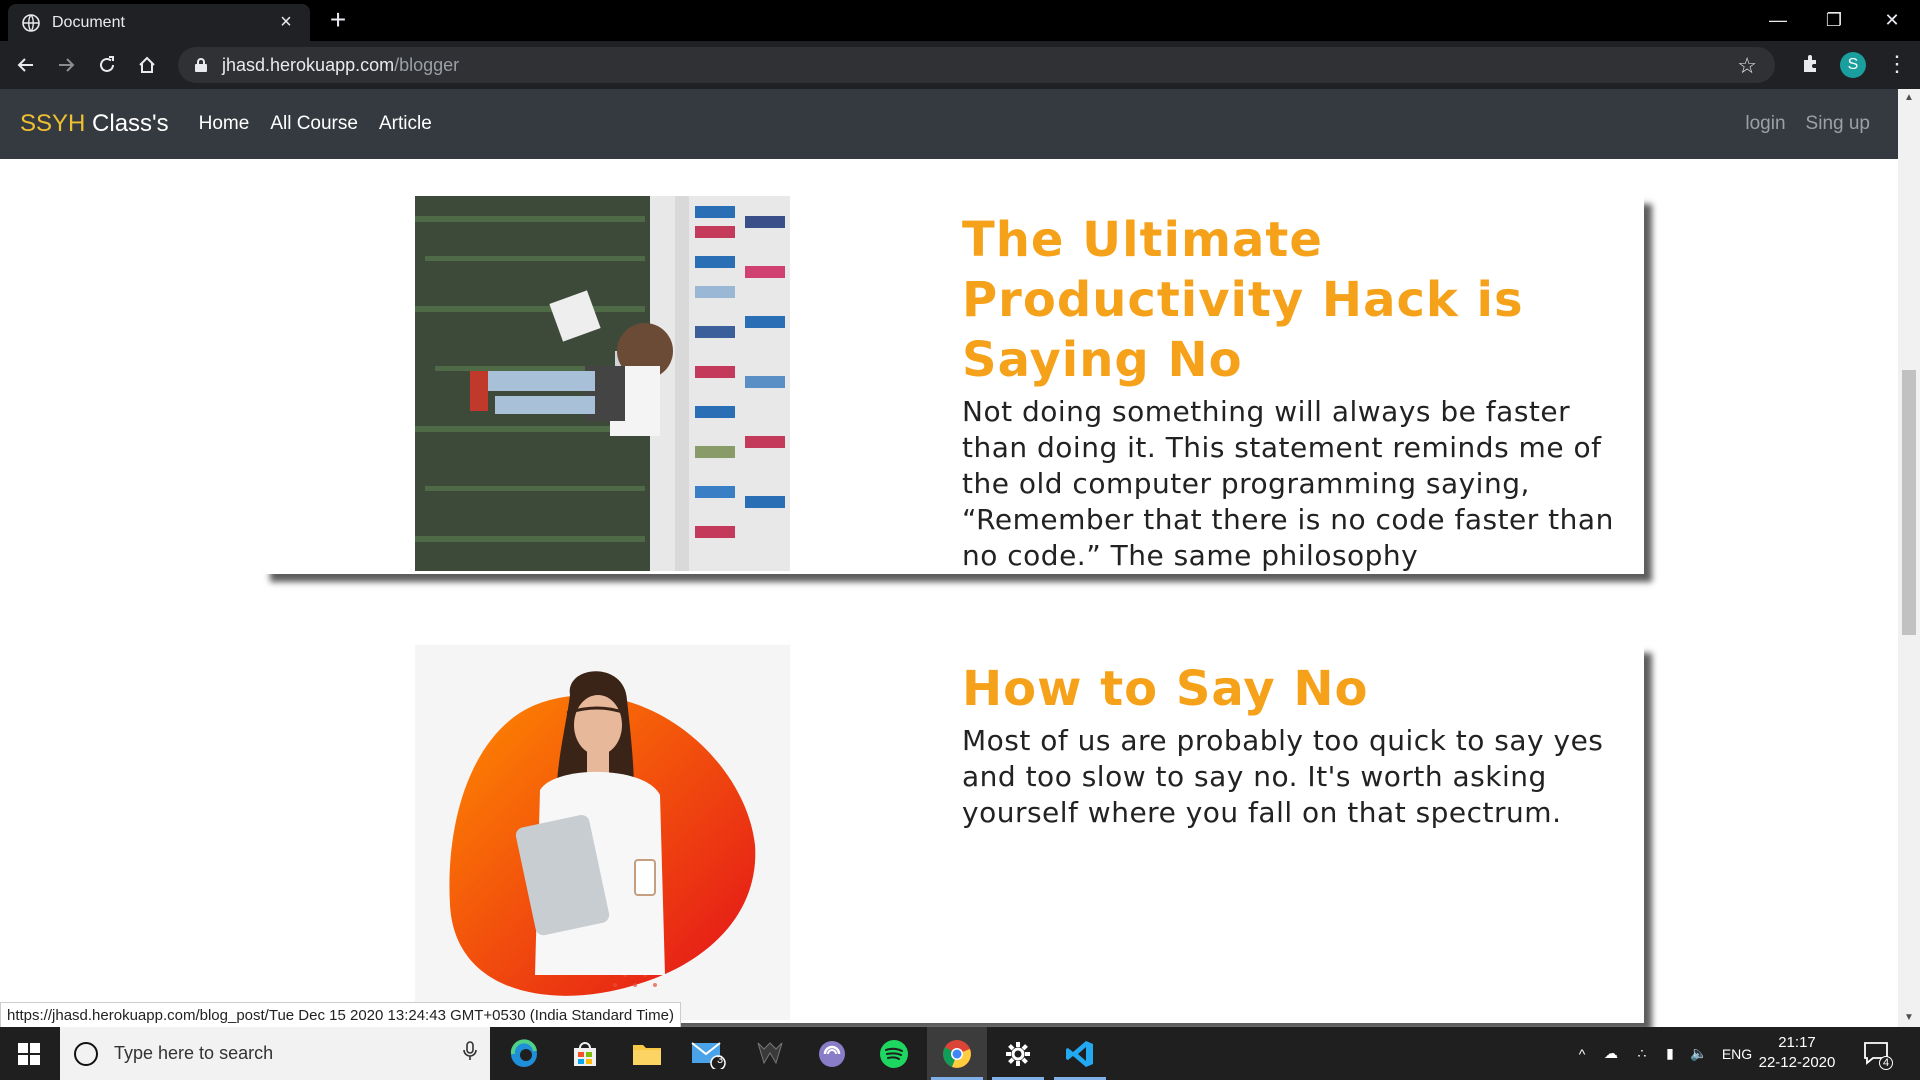  I want to click on address-bar: jhasd.herokuapp.com/blogger ☆, so click(976, 65).